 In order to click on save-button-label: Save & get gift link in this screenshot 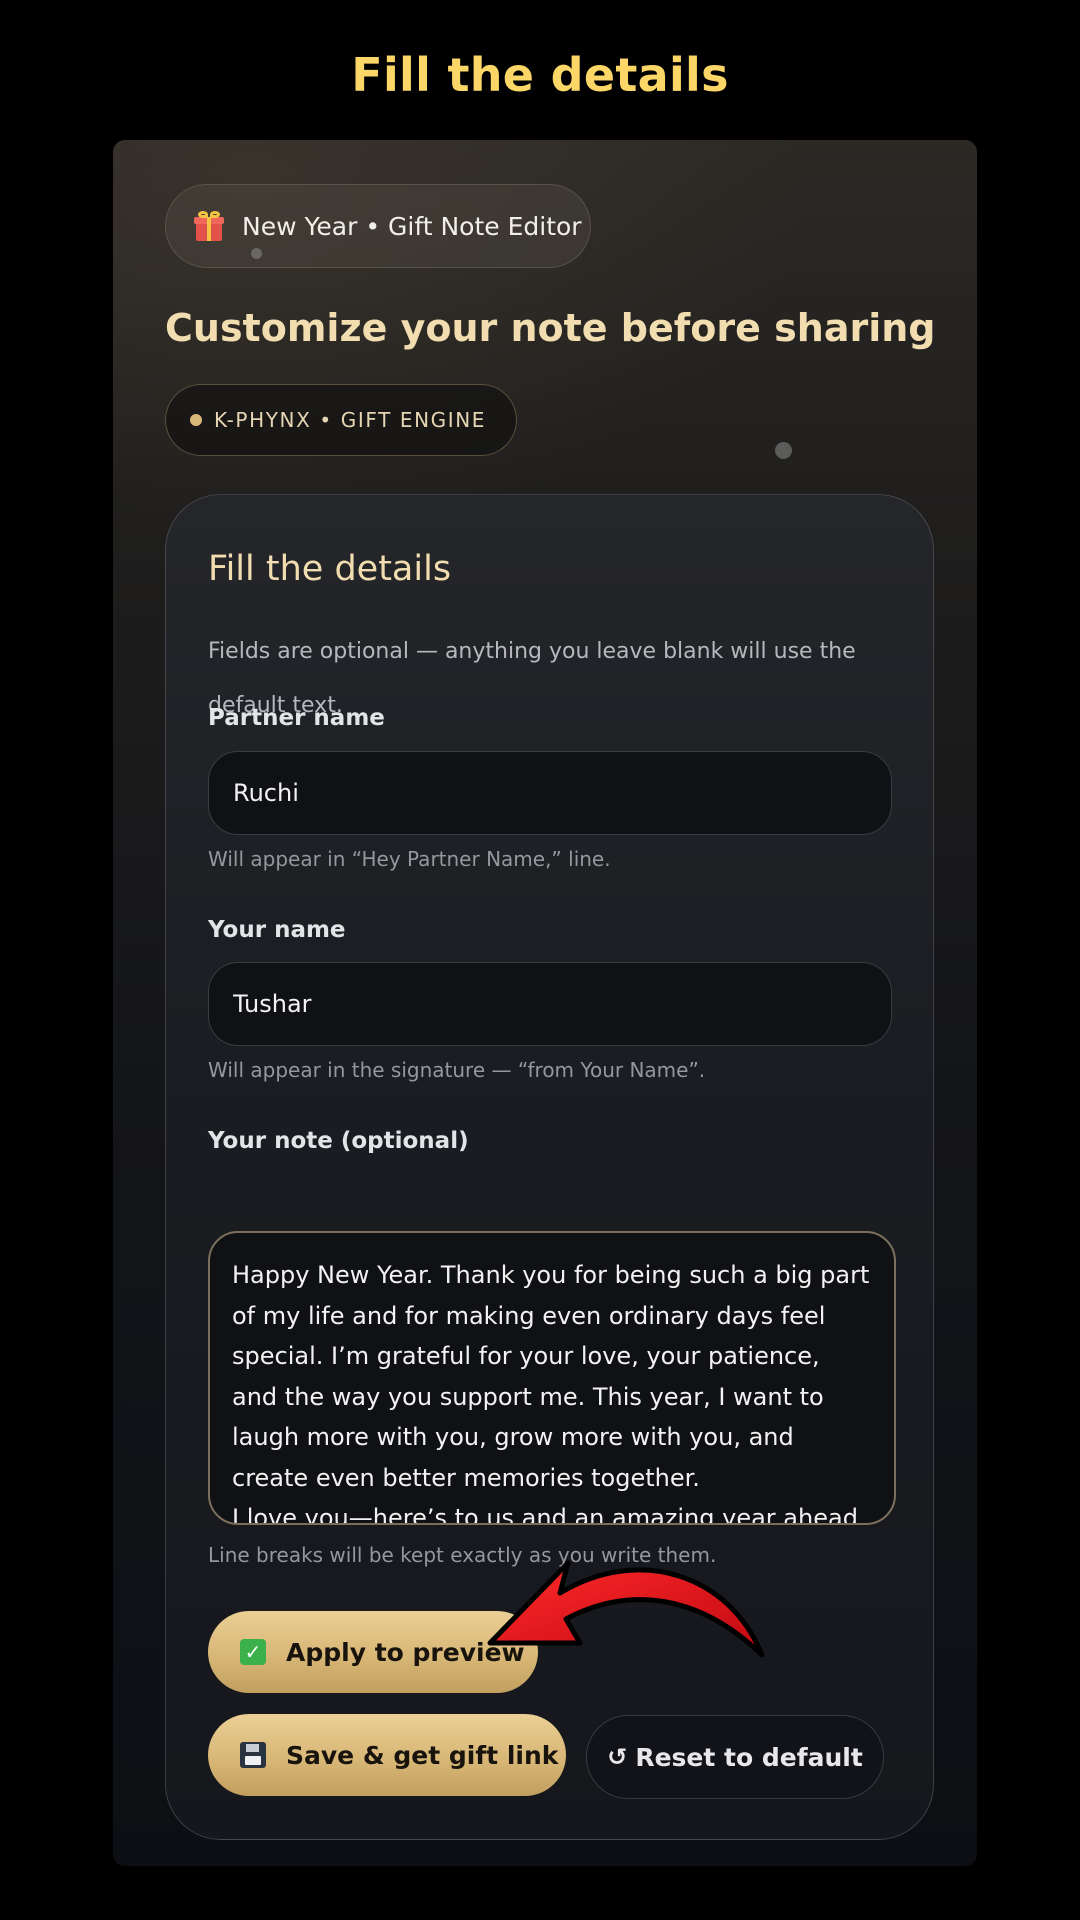, I will do `click(422, 1755)`.